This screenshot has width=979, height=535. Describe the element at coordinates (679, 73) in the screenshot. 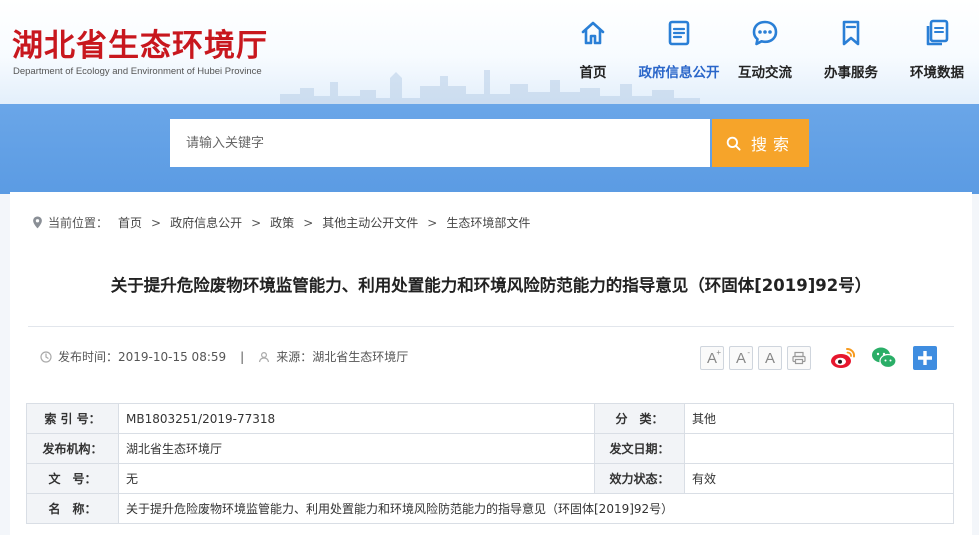

I see `nav-label: 政府信息公开` at that location.